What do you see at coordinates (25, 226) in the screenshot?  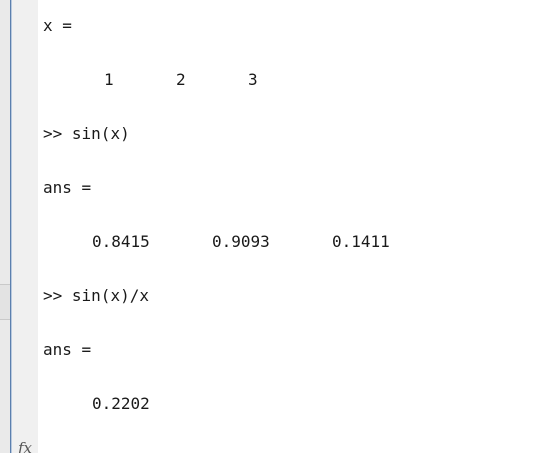 I see `console-gutter` at bounding box center [25, 226].